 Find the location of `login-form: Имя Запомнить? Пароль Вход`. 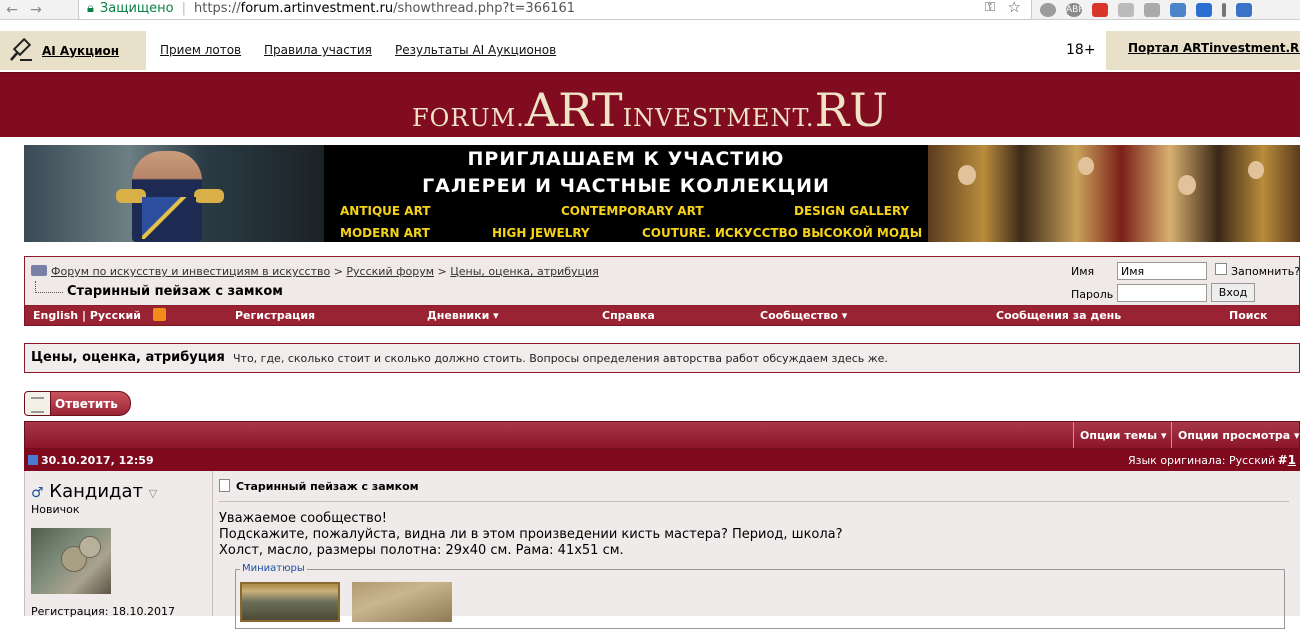

login-form: Имя Запомнить? Пароль Вход is located at coordinates (1185, 282).